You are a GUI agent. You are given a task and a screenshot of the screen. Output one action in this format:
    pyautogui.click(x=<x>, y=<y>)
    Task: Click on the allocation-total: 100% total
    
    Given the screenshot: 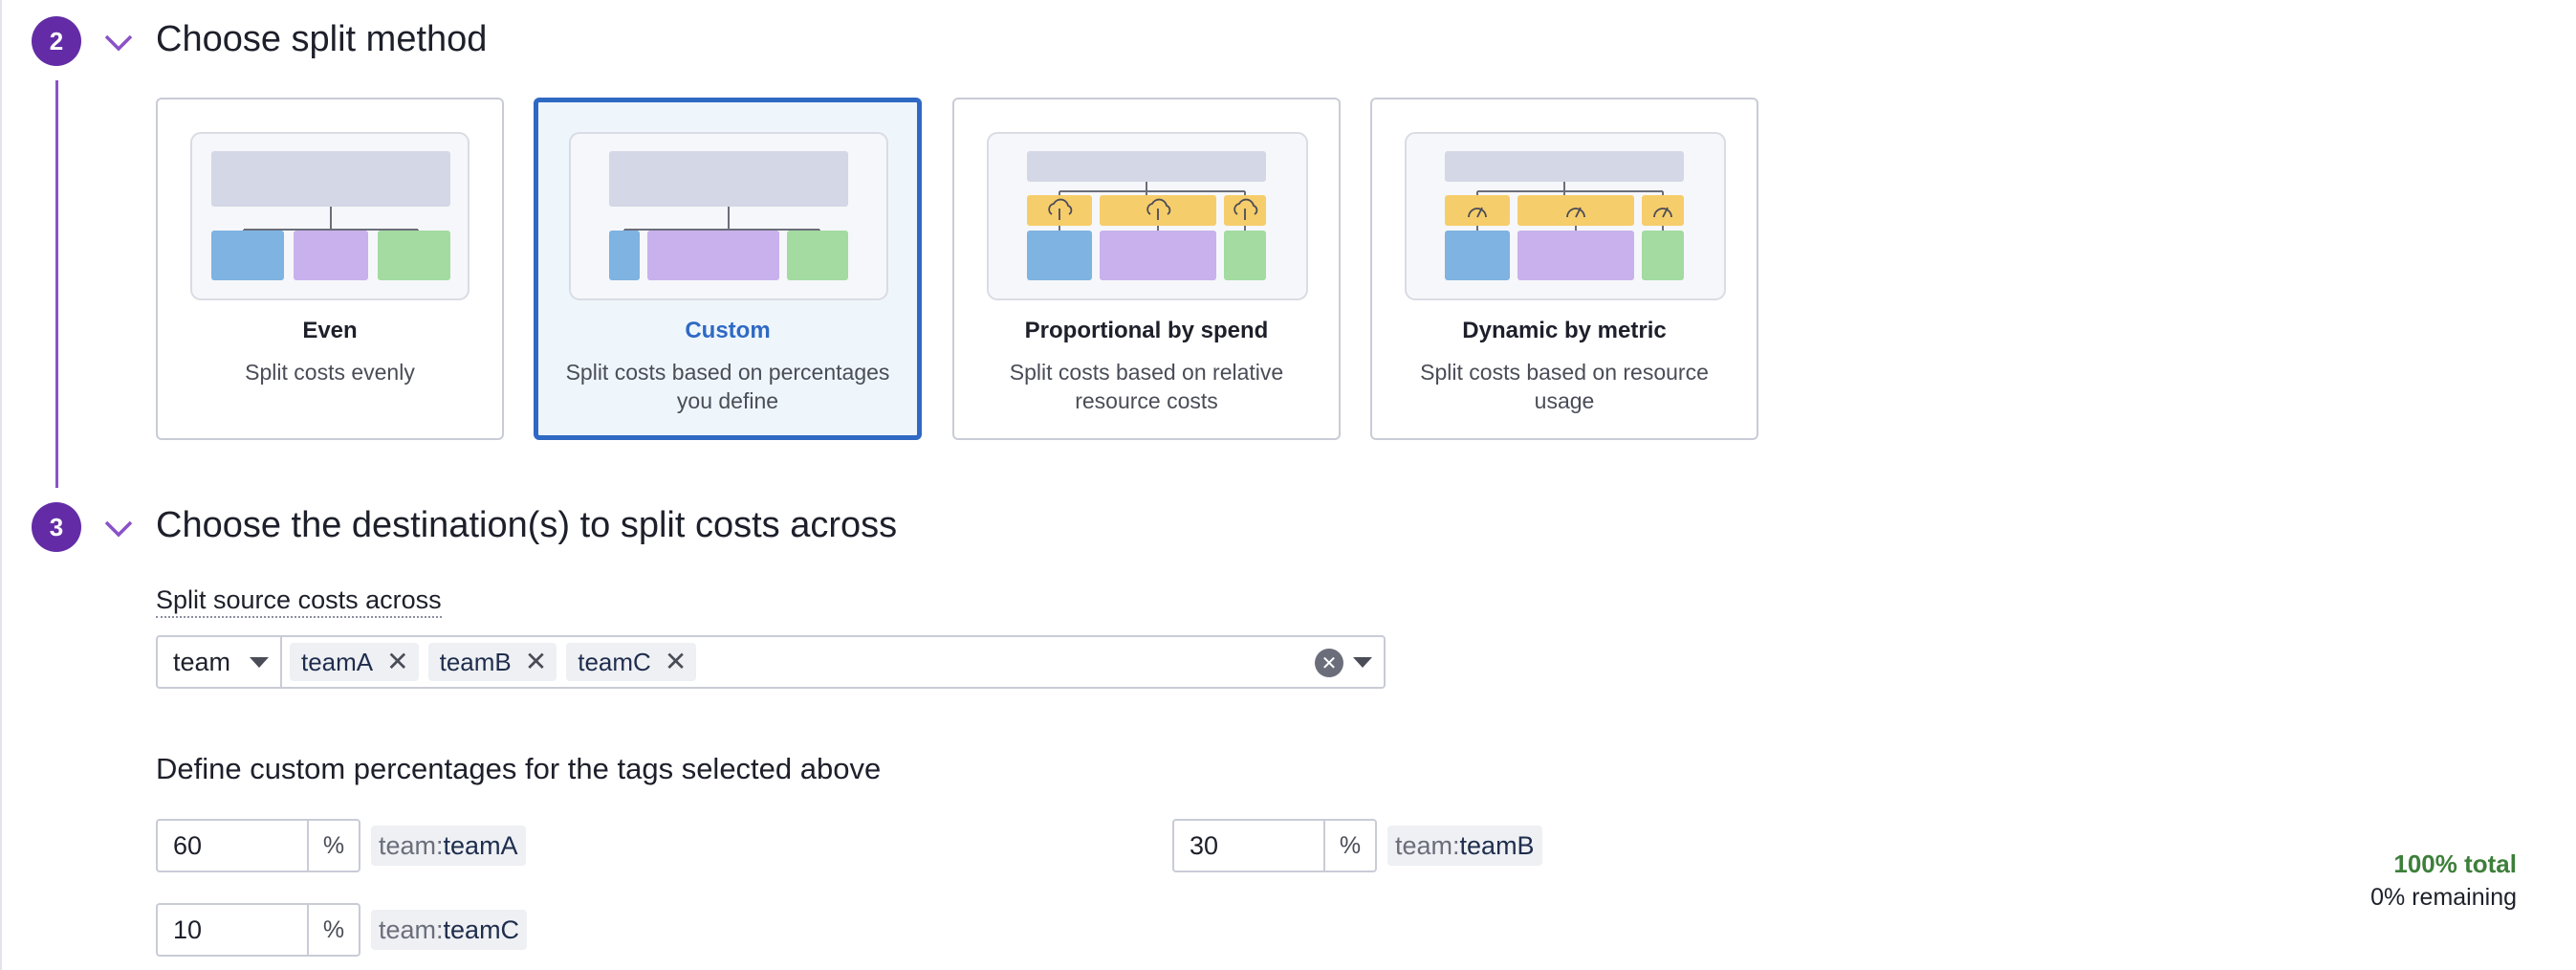 What is the action you would take?
    pyautogui.click(x=2455, y=863)
    